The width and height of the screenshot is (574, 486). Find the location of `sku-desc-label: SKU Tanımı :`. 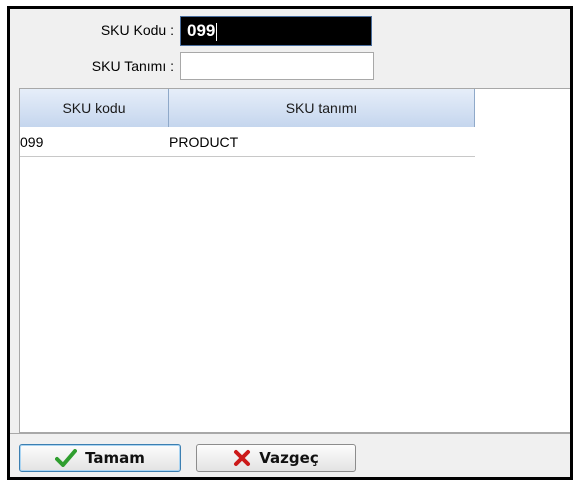

sku-desc-label: SKU Tanımı : is located at coordinates (132, 66).